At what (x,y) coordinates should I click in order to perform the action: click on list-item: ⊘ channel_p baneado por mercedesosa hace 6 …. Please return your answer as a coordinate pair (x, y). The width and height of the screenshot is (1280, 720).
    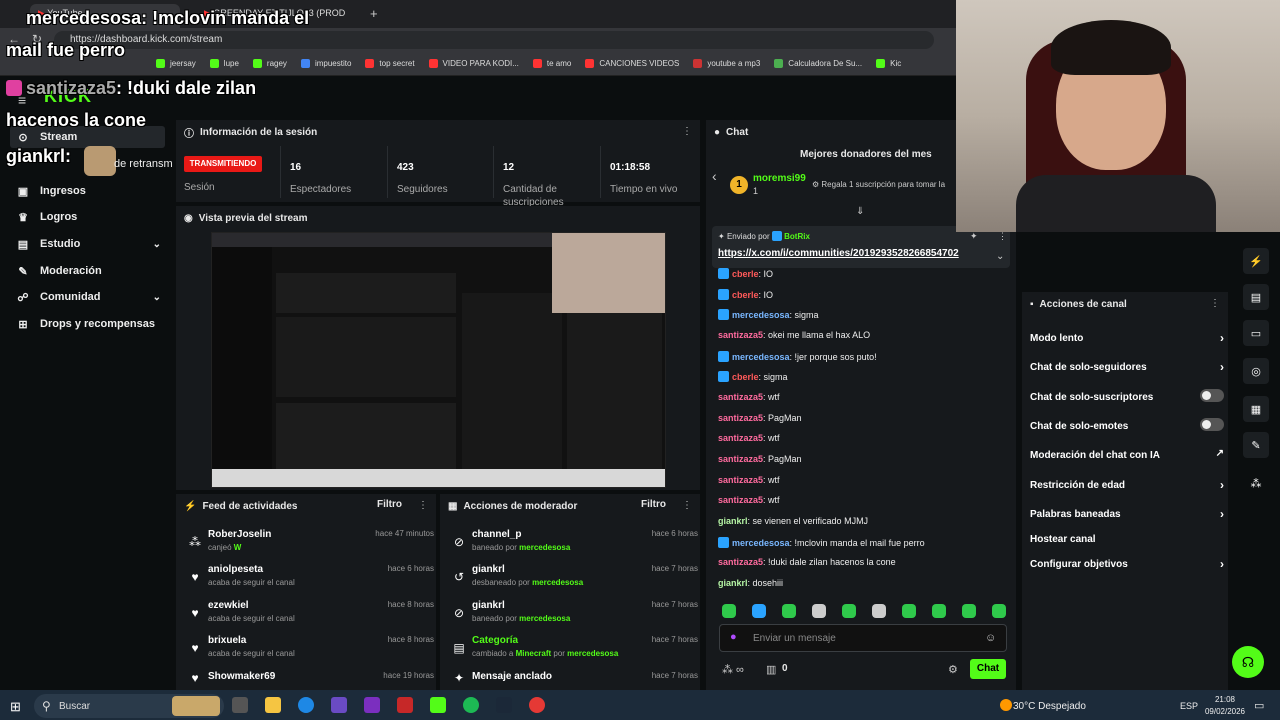
    Looking at the image, I should click on (573, 546).